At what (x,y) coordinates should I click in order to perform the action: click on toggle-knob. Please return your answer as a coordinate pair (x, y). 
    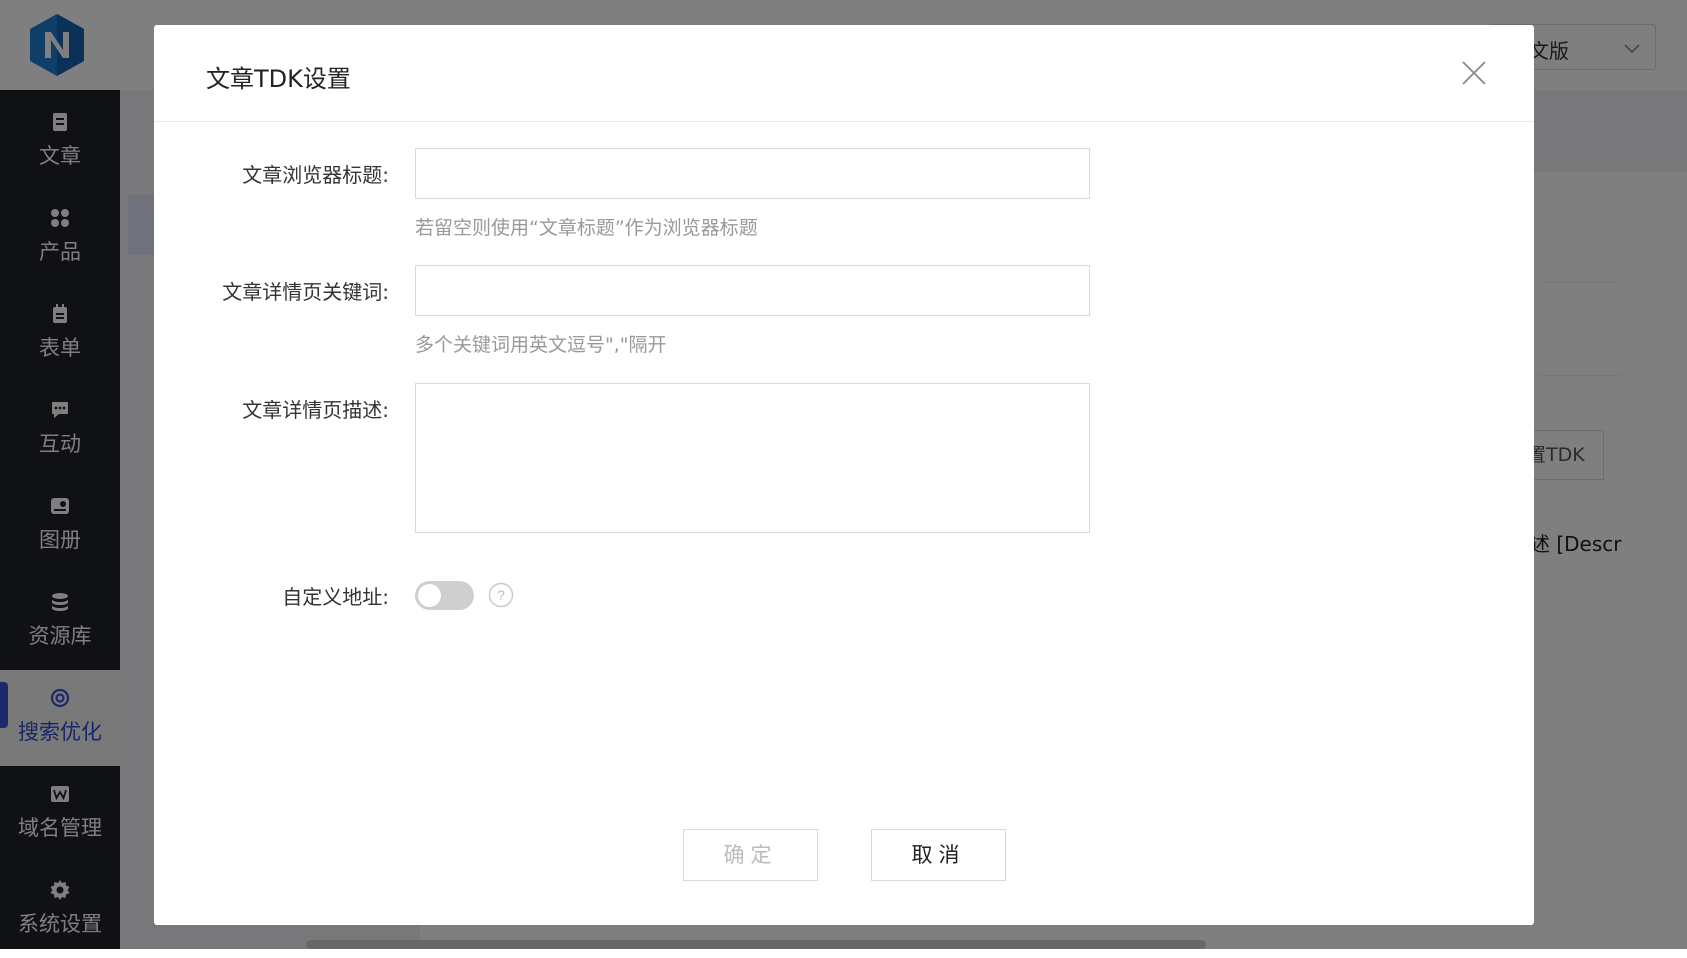
    Looking at the image, I should click on (429, 595).